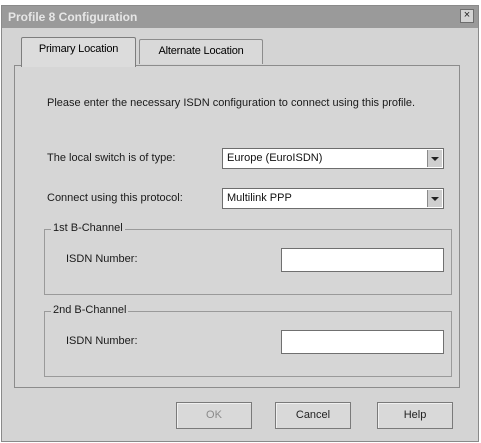 This screenshot has width=481, height=443. Describe the element at coordinates (111, 158) in the screenshot. I see `switch-type-label: The local switch is of type:` at that location.